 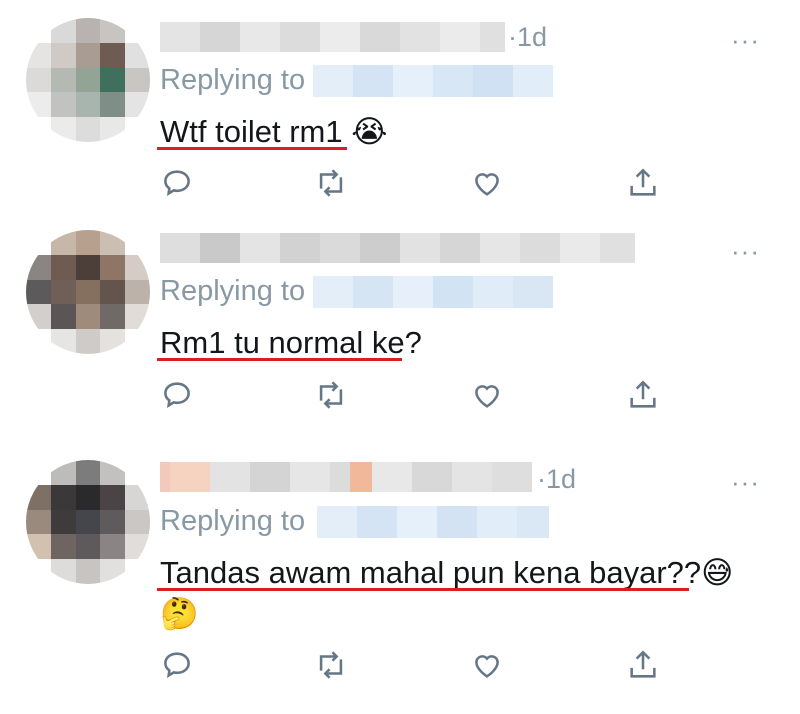 I want to click on tweet-text: Tandas awam mahal pun kena bayar??😅, so click(x=447, y=572).